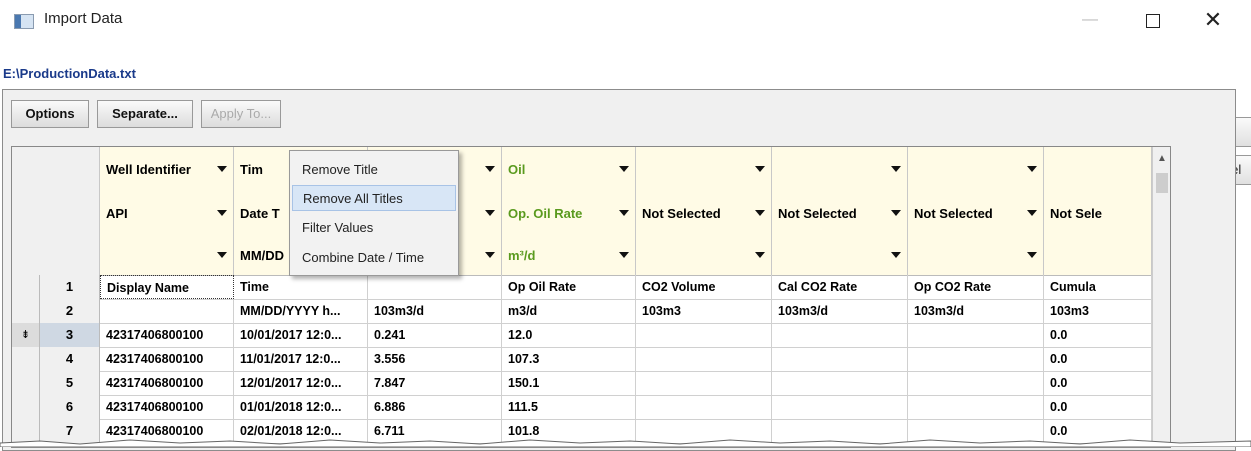  Describe the element at coordinates (50, 114) in the screenshot. I see `options-button: Options` at that location.